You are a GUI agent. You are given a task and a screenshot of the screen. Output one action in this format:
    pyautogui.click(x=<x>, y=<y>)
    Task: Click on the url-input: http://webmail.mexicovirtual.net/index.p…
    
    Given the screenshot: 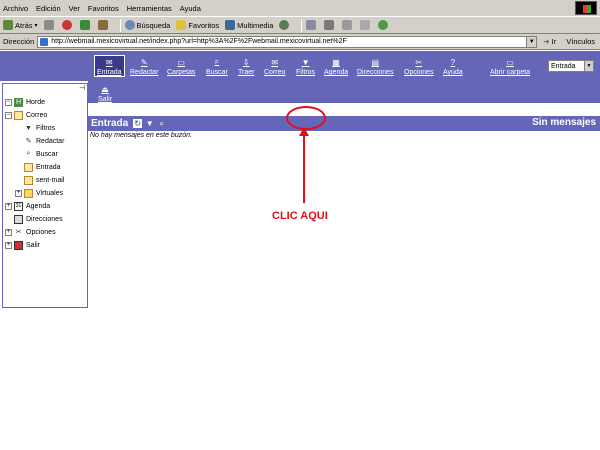 What is the action you would take?
    pyautogui.click(x=287, y=41)
    